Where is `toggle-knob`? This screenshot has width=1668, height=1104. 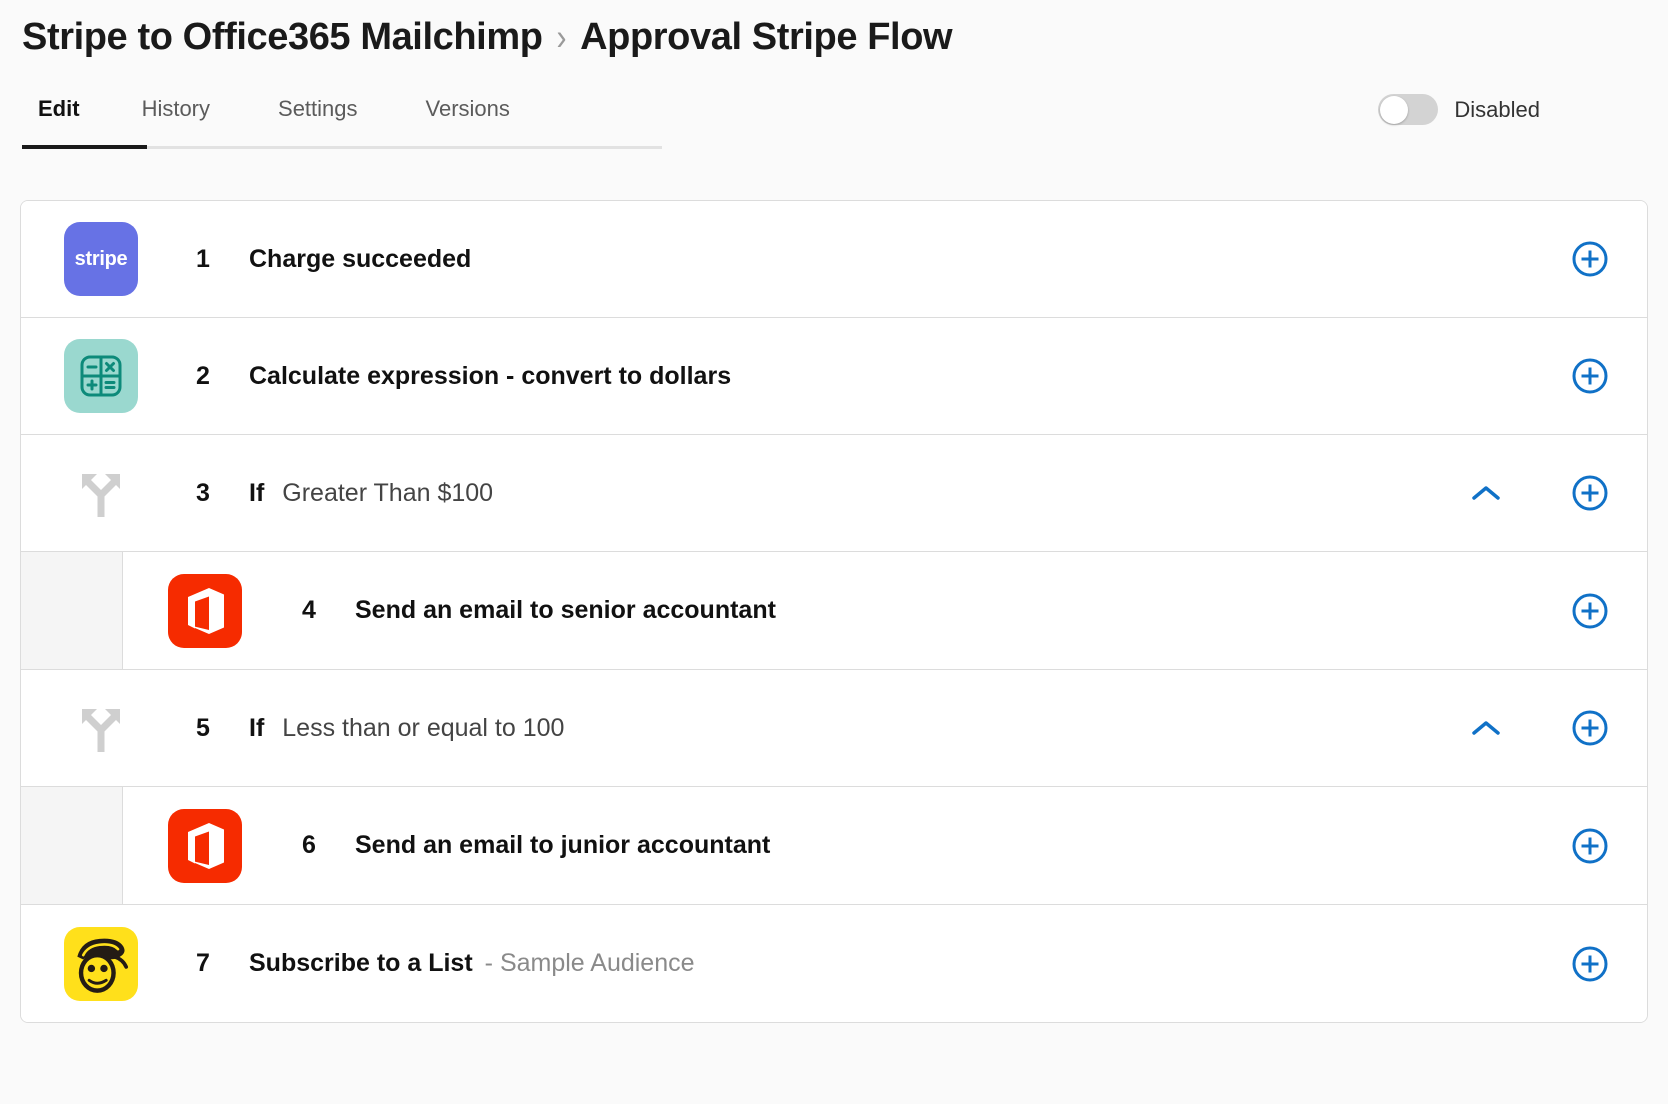
toggle-knob is located at coordinates (1393, 109).